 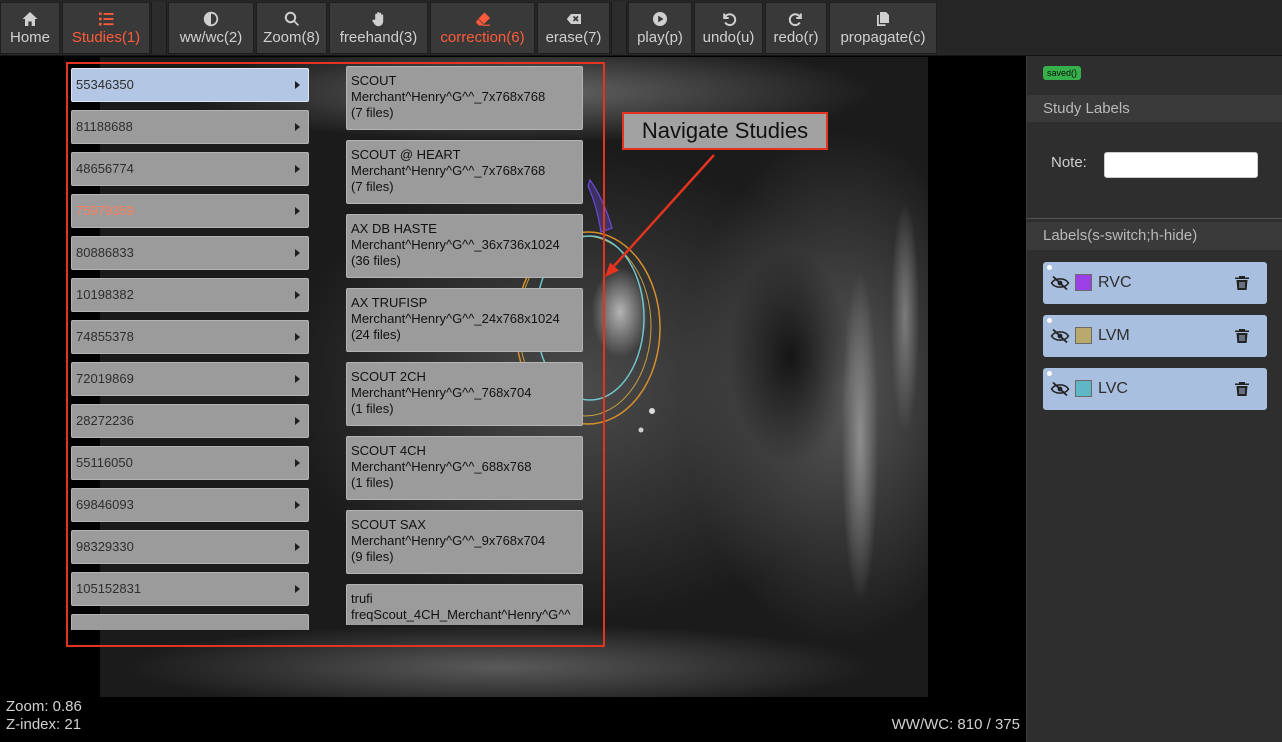 I want to click on freehand-label: freehand(3), so click(x=378, y=37).